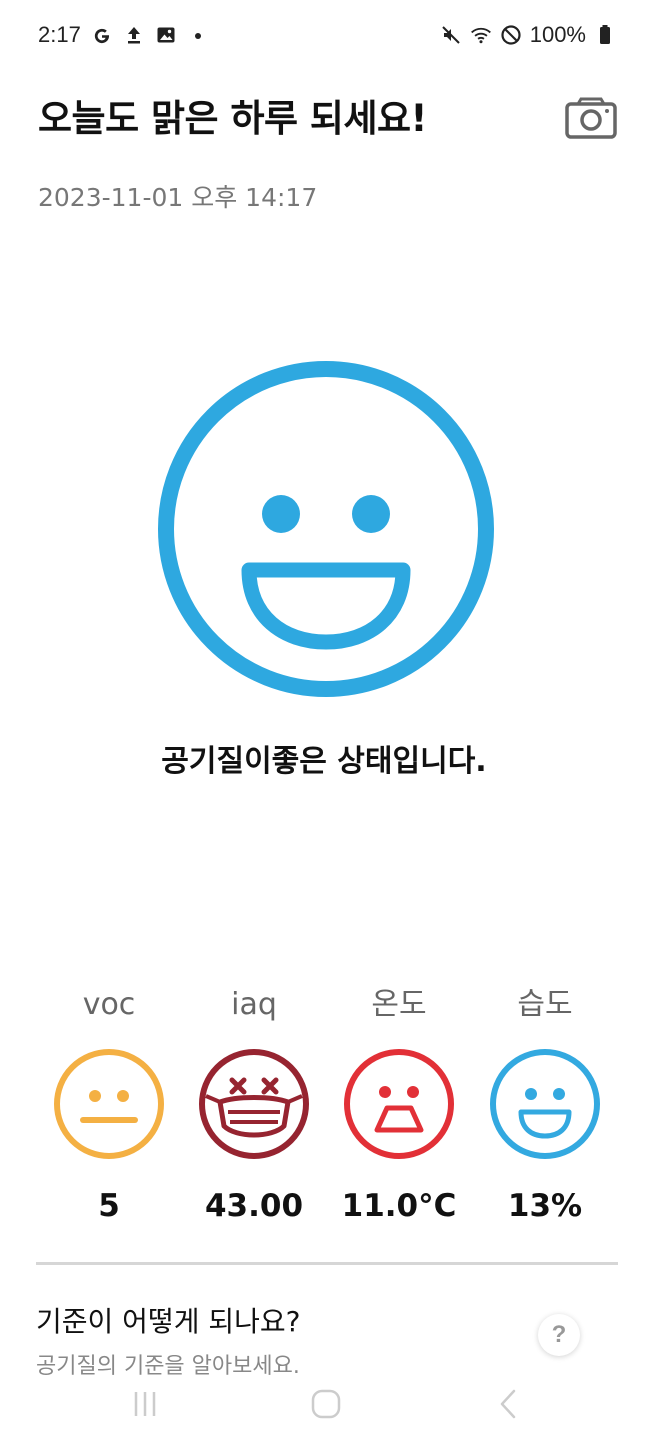 This screenshot has width=648, height=1440. What do you see at coordinates (326, 529) in the screenshot?
I see `big-smile-face-icon` at bounding box center [326, 529].